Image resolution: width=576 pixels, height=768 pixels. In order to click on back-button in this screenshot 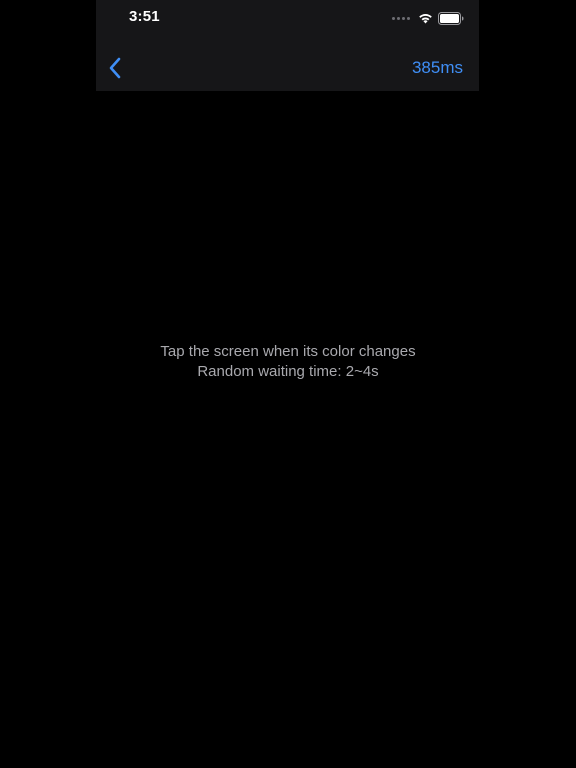, I will do `click(115, 68)`.